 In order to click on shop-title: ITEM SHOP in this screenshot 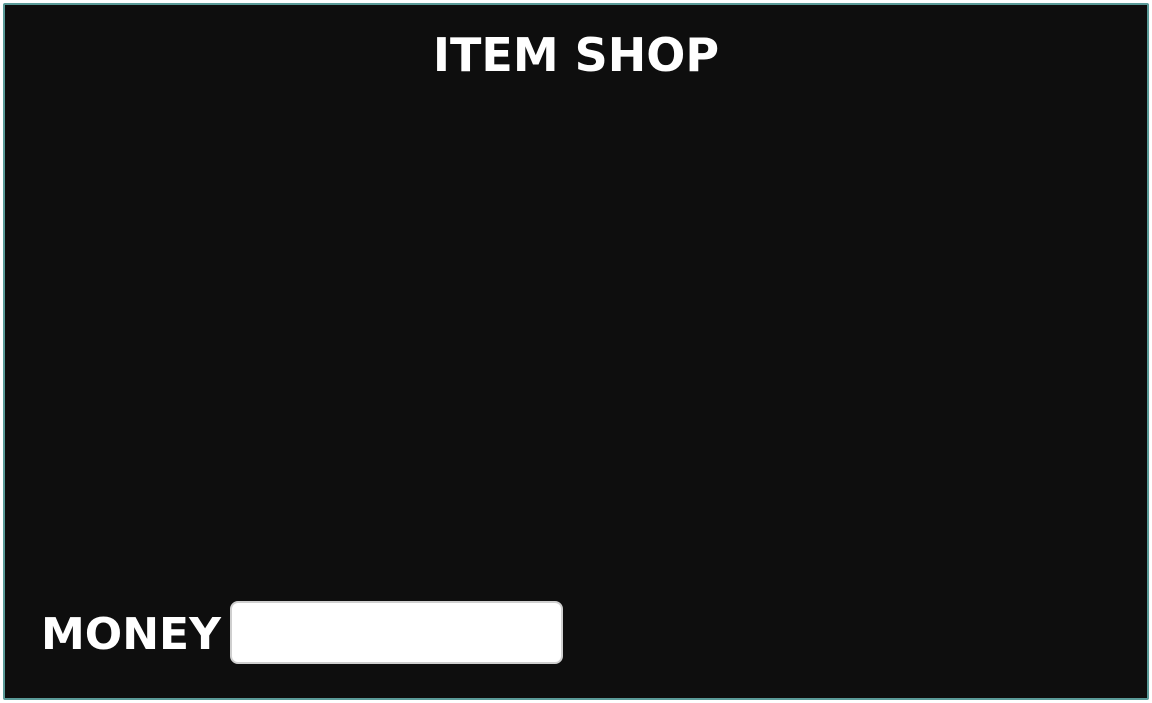, I will do `click(576, 55)`.